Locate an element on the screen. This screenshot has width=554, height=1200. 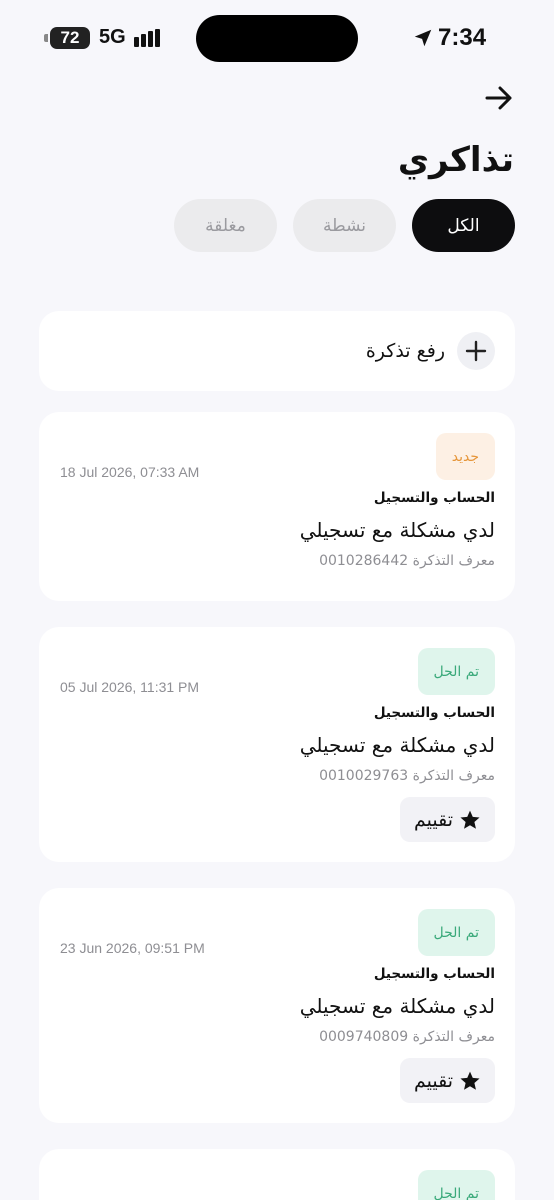
location-arrow-icon is located at coordinates (423, 38).